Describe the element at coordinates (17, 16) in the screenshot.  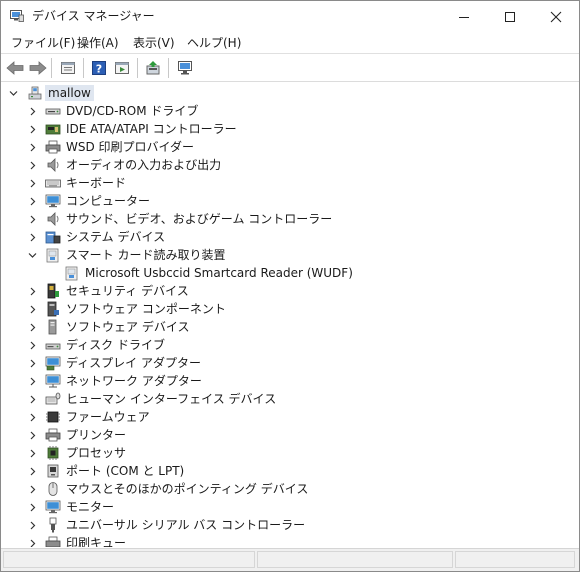
I see `device-manager-app-icon` at that location.